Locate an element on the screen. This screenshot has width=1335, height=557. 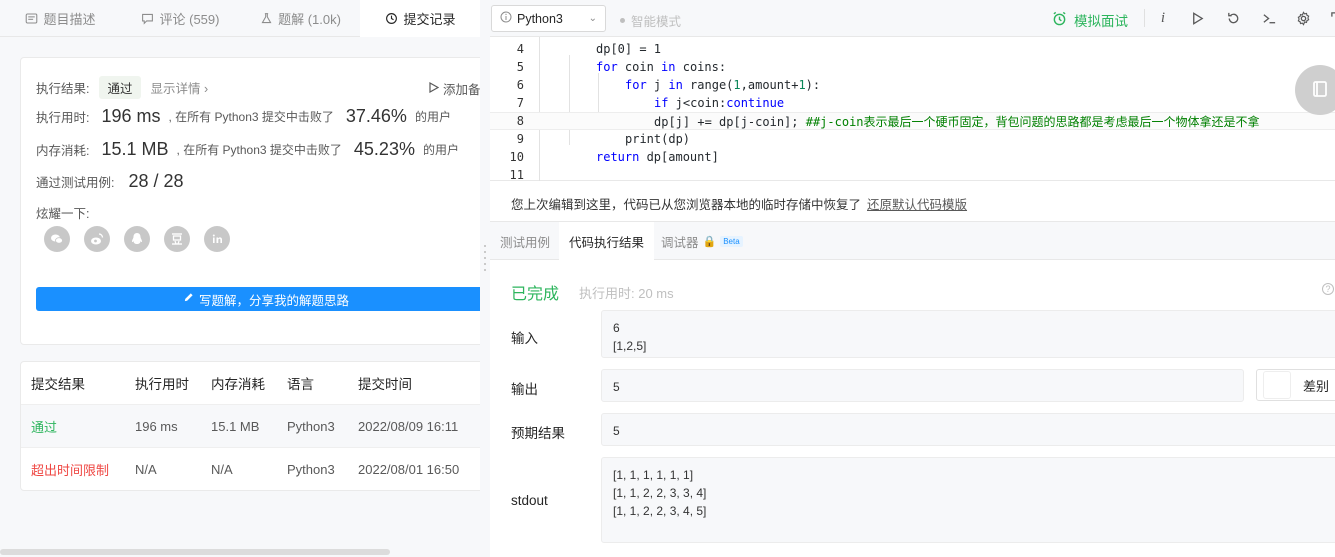
code-line: 7 if j<coin:continue is located at coordinates (912, 103).